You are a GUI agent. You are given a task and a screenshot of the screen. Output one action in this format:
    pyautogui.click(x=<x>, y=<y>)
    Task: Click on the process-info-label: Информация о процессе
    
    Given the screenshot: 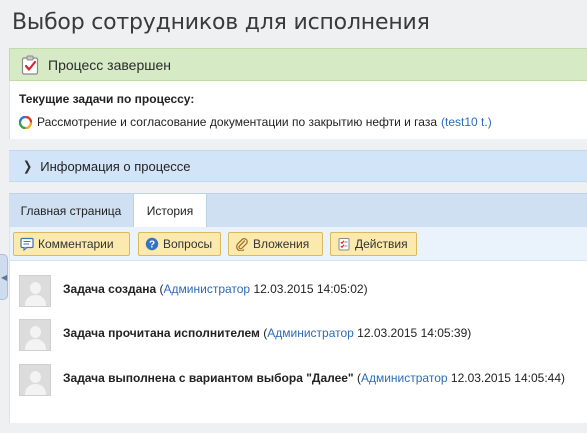 What is the action you would take?
    pyautogui.click(x=115, y=166)
    